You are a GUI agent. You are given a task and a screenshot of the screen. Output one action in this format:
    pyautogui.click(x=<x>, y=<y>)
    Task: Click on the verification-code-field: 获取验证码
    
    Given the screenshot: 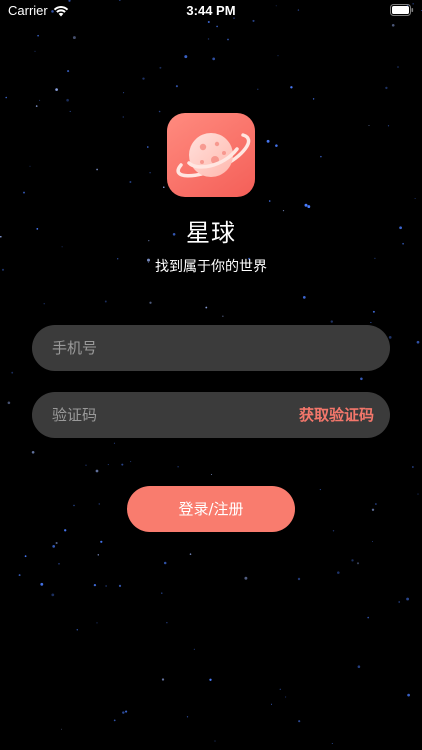 What is the action you would take?
    pyautogui.click(x=211, y=415)
    